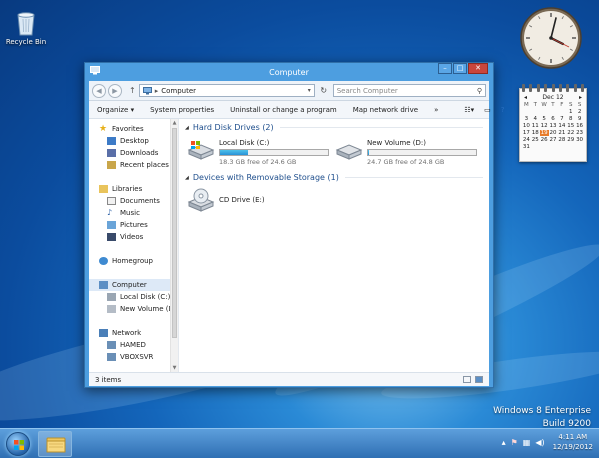 This screenshot has width=599, height=458. Describe the element at coordinates (525, 97) in the screenshot. I see `calendar-prev-icon: ◂` at that location.